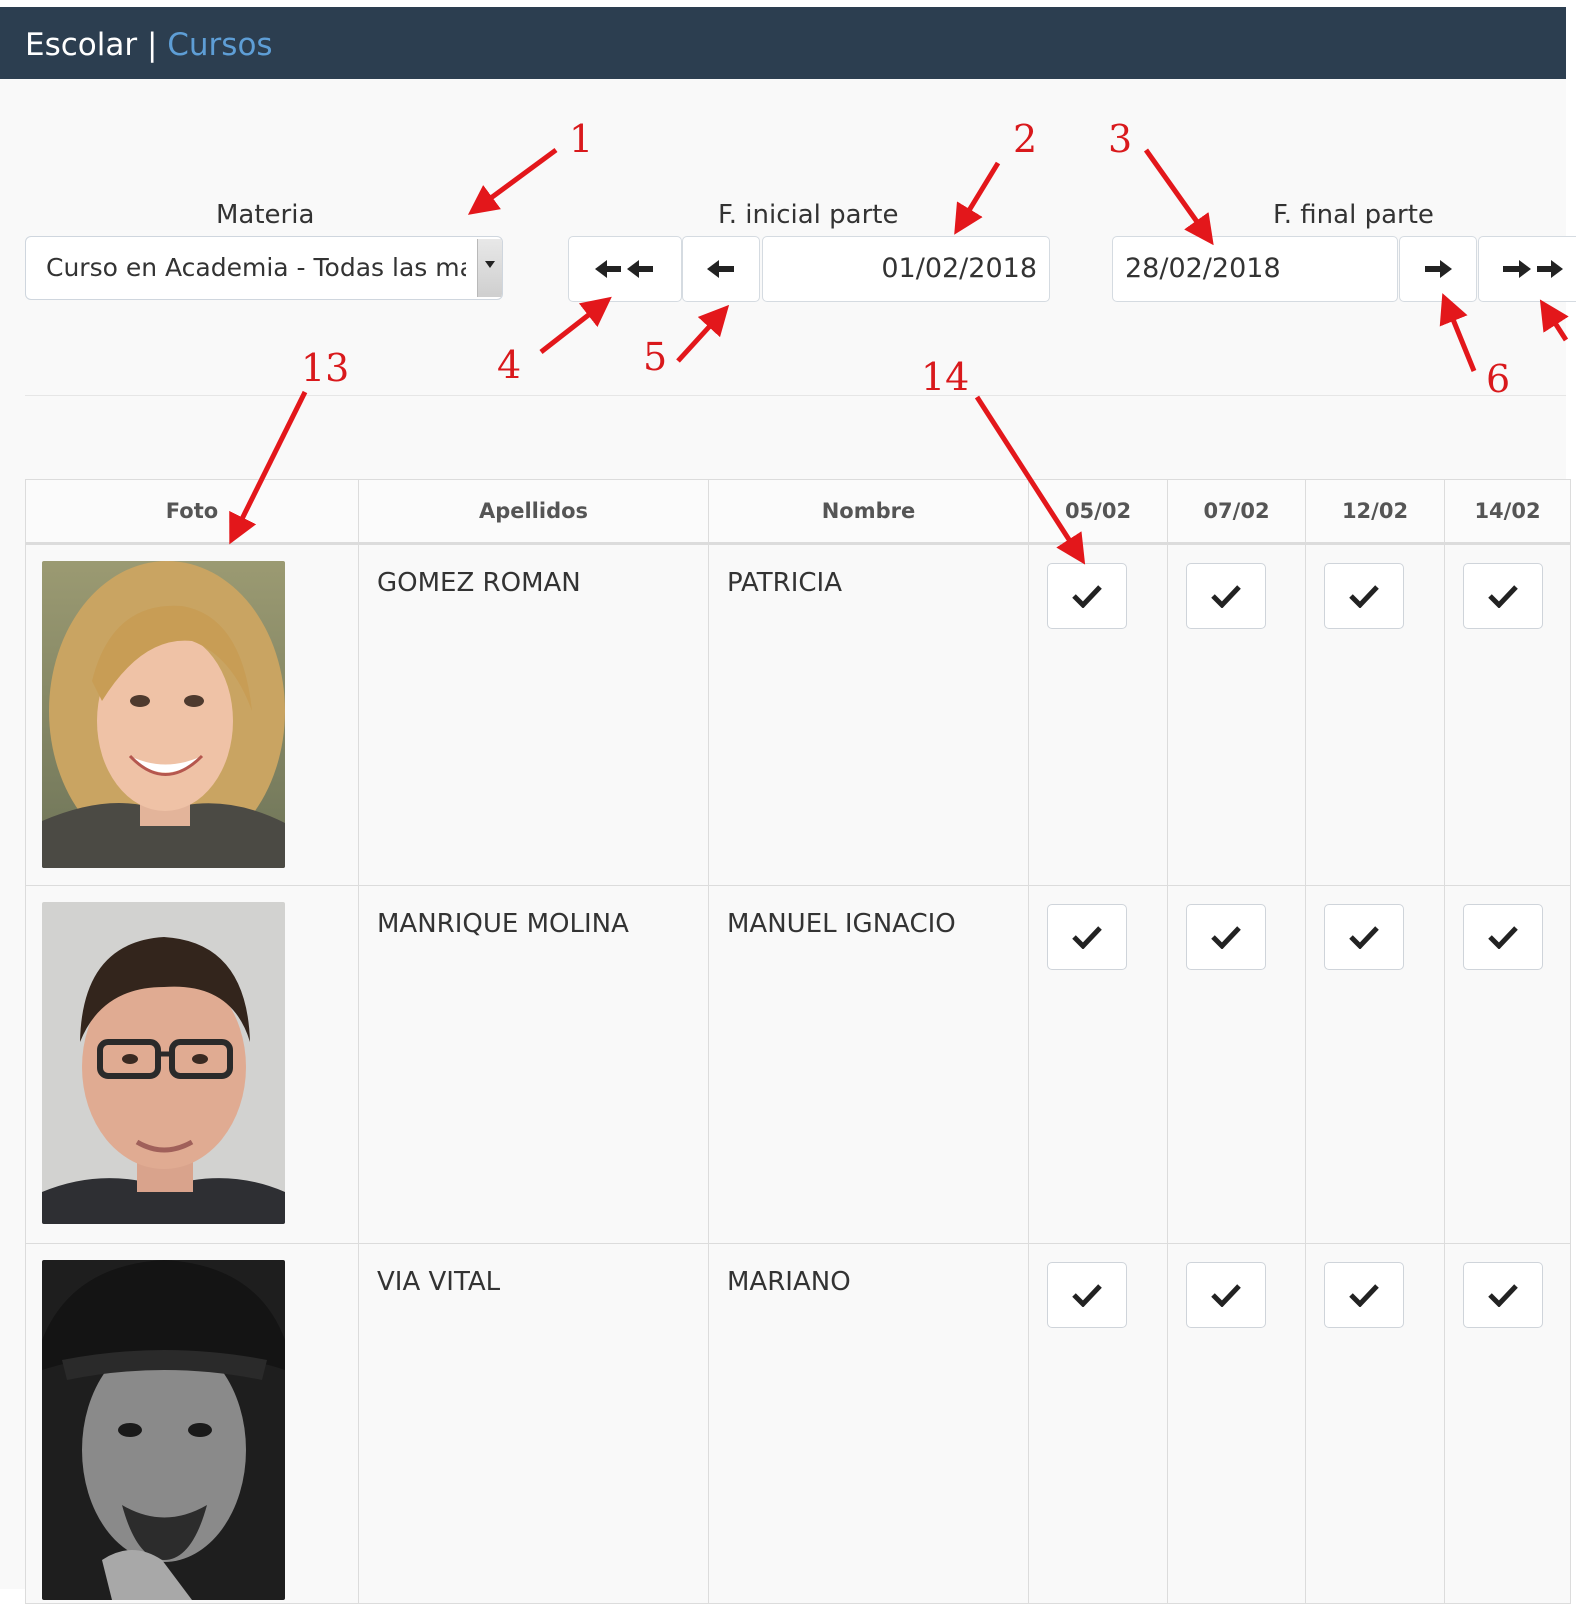  What do you see at coordinates (868, 512) in the screenshot?
I see `column-header-nombre: Nombre` at bounding box center [868, 512].